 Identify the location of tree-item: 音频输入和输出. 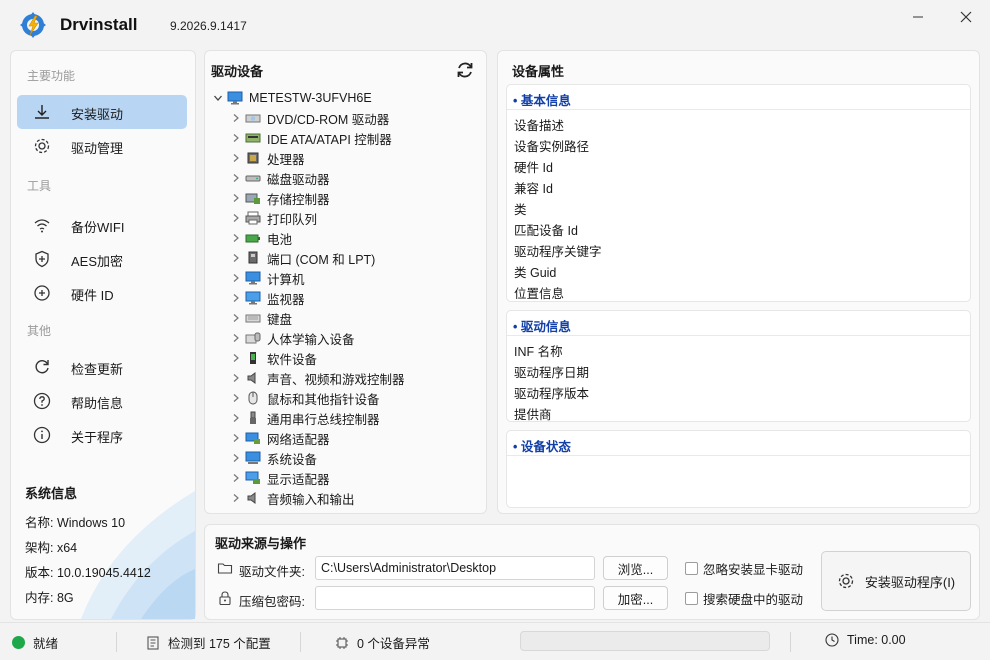
(293, 498).